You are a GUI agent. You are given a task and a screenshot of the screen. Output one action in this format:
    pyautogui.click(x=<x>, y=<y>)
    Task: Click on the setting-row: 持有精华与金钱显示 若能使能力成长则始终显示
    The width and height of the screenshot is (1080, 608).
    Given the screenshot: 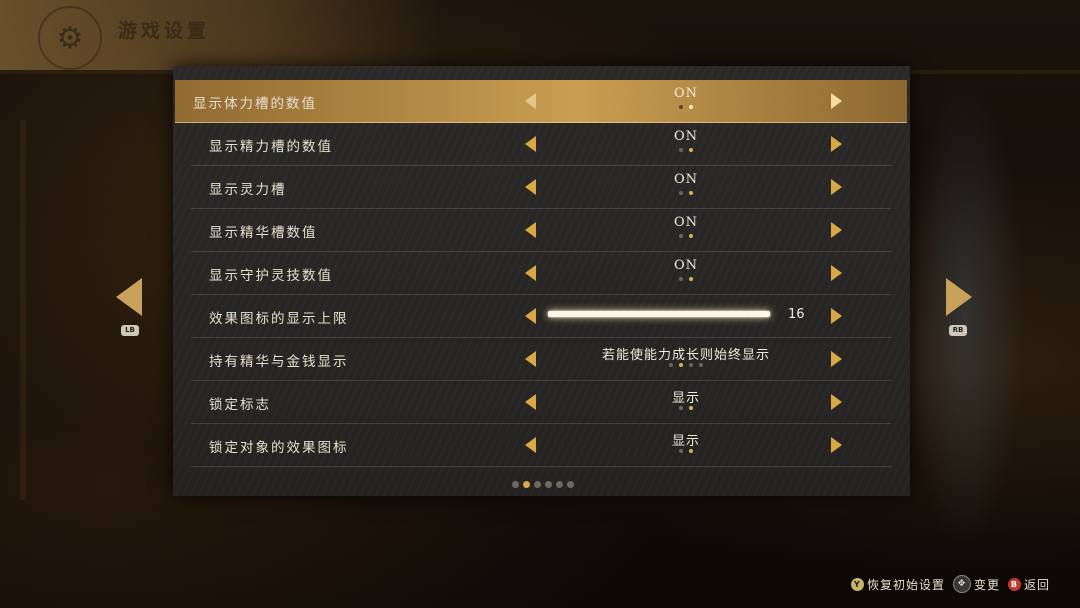 What is the action you would take?
    pyautogui.click(x=541, y=359)
    